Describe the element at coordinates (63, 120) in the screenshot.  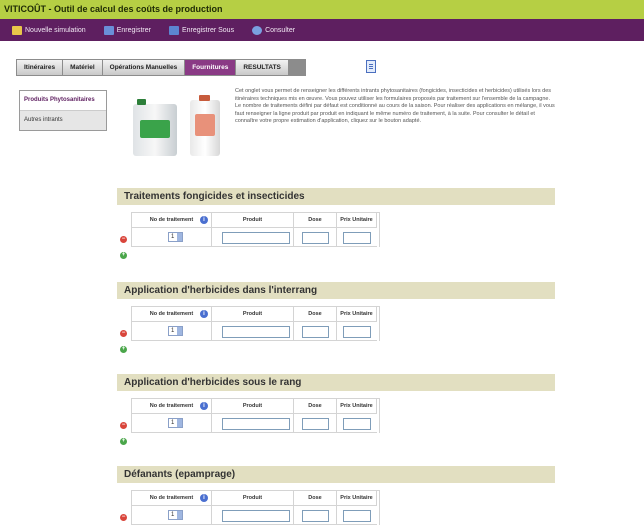
I see `sidebar-item-autres-intrants: Autres intrants` at that location.